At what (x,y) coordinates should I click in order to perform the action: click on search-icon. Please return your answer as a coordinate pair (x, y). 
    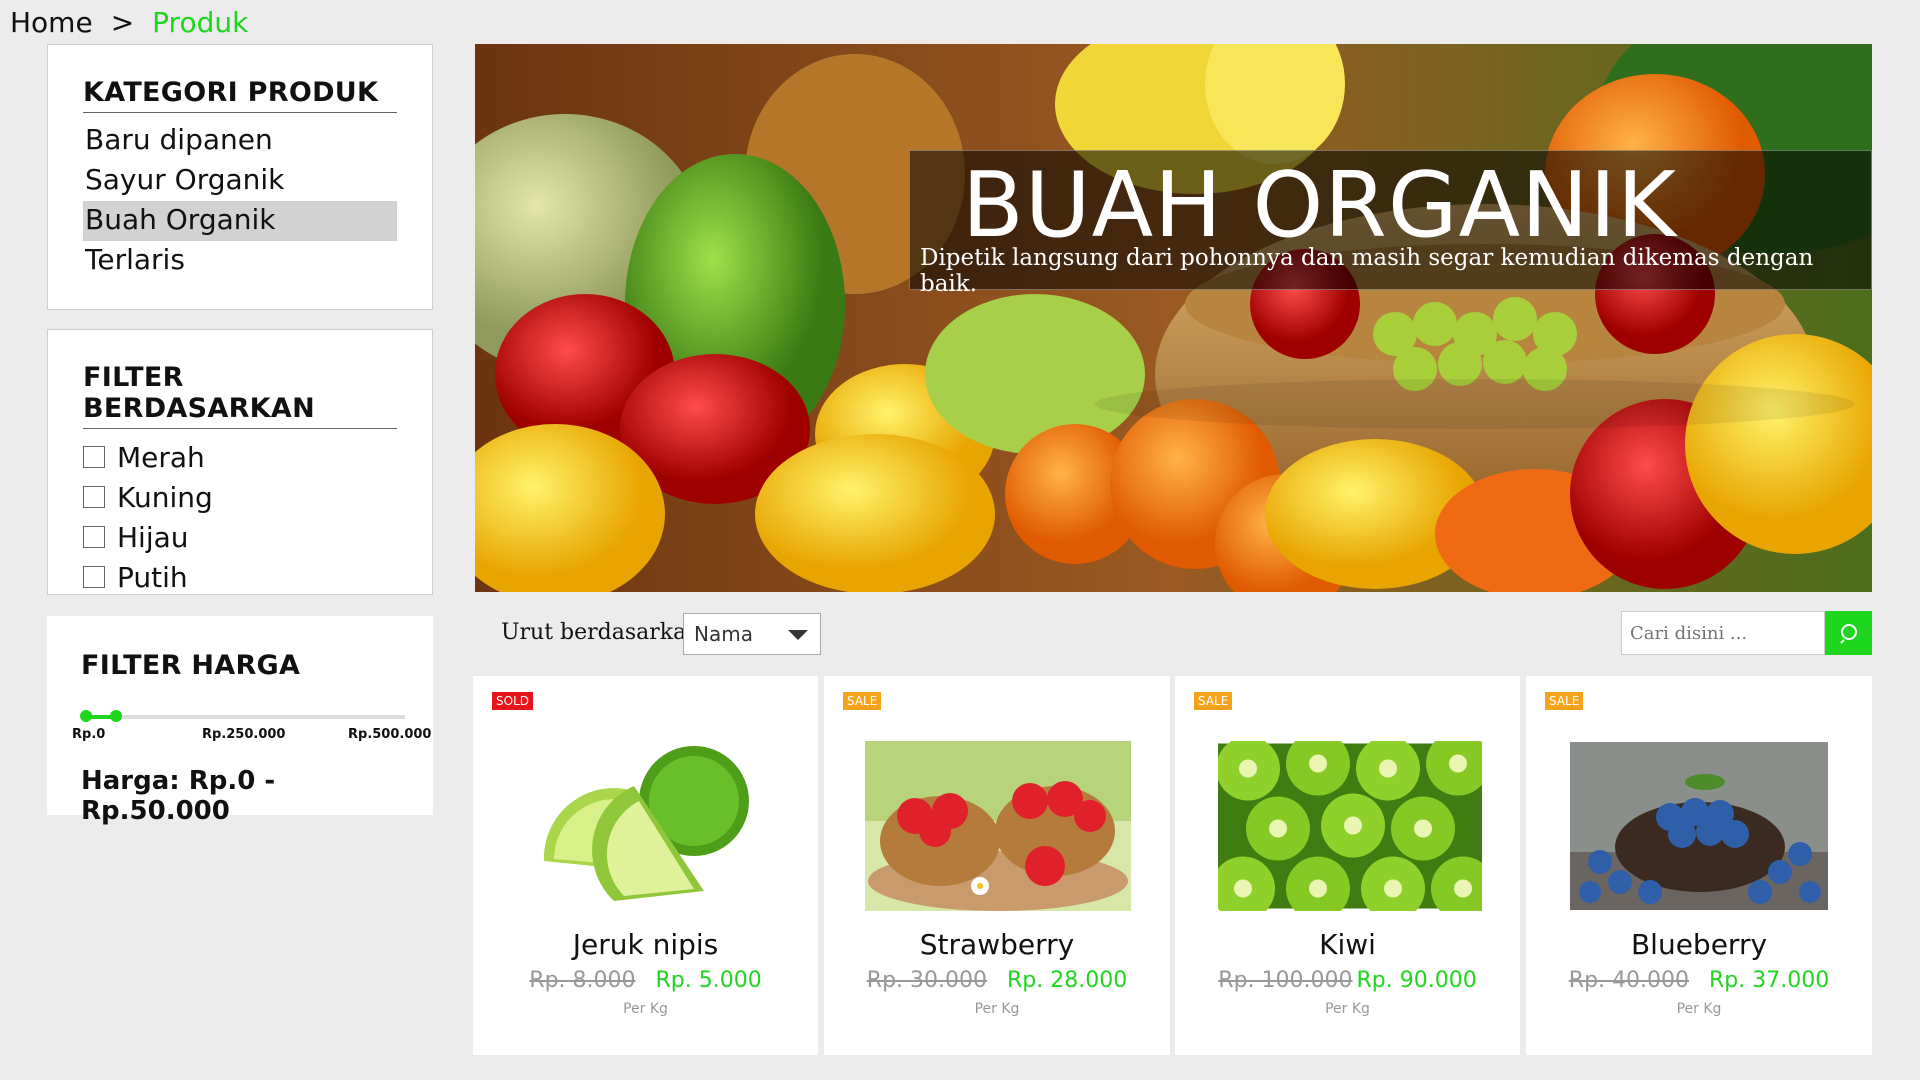
    Looking at the image, I should click on (1848, 634).